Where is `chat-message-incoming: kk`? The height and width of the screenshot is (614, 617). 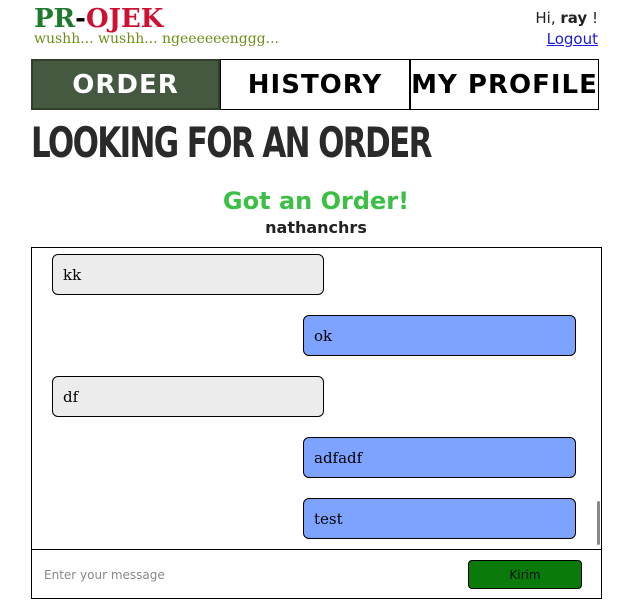
chat-message-incoming: kk is located at coordinates (188, 274).